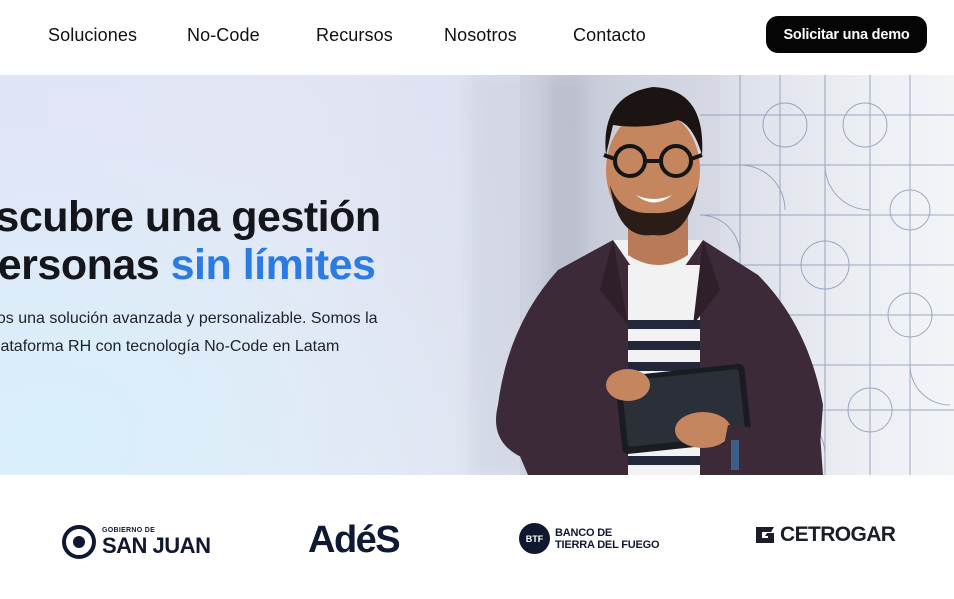 The image size is (954, 599). I want to click on logo-btf-line2: TIERRA DEL FUEGO, so click(607, 544).